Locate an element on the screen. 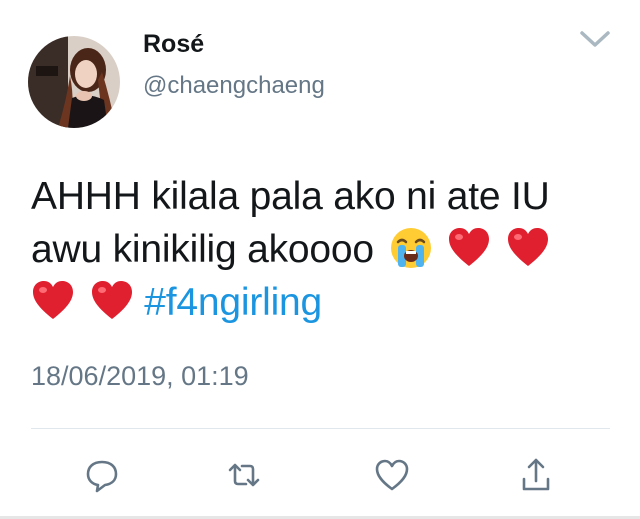 This screenshot has height=519, width=640. reply-icon is located at coordinates (102, 475).